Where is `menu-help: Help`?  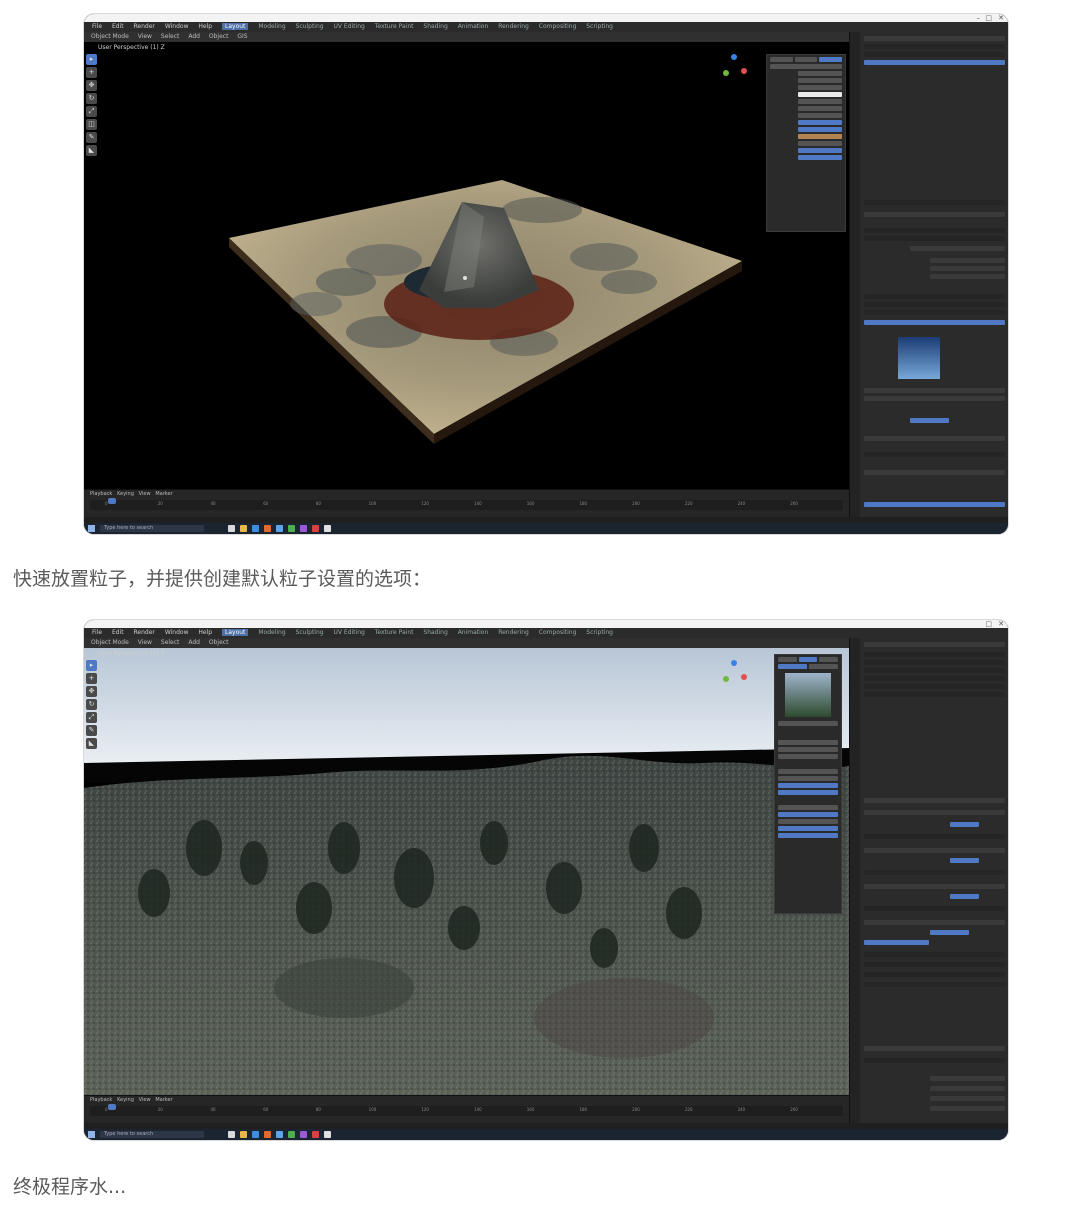 menu-help: Help is located at coordinates (205, 632).